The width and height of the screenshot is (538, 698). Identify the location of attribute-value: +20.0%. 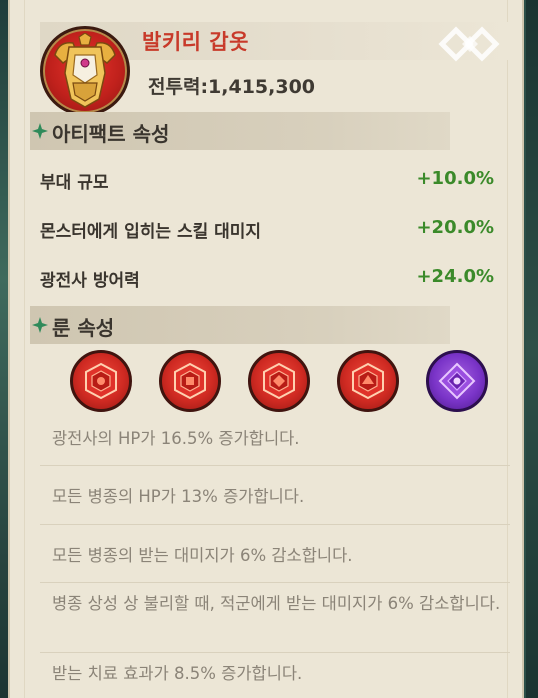
(455, 227).